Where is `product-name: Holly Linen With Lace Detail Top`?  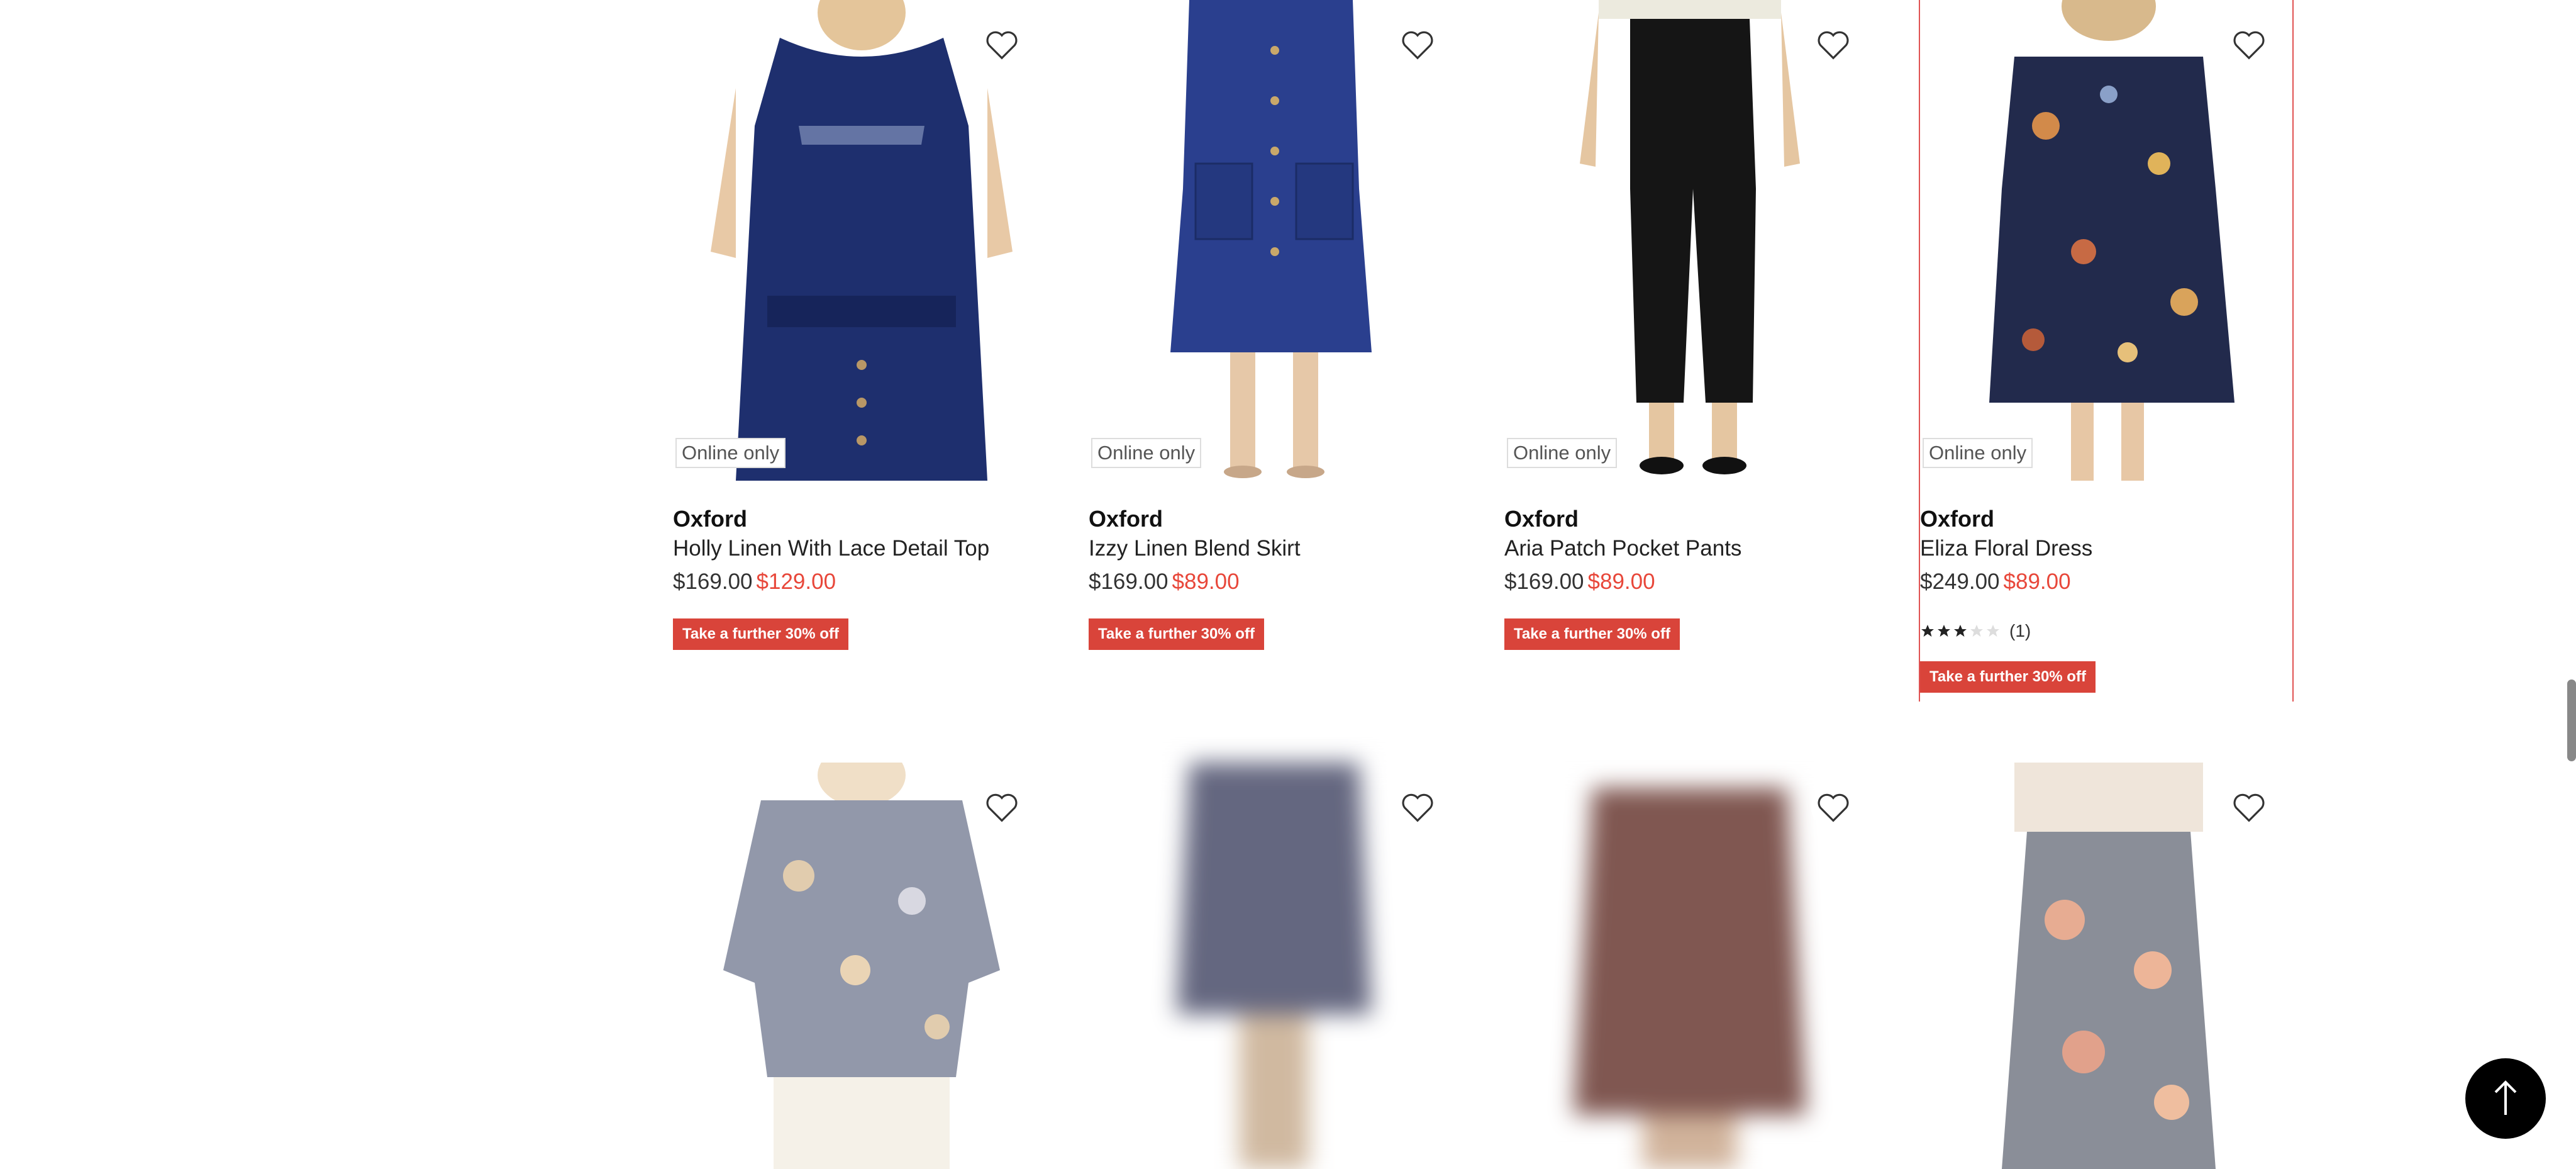
product-name: Holly Linen With Lace Detail Top is located at coordinates (831, 549).